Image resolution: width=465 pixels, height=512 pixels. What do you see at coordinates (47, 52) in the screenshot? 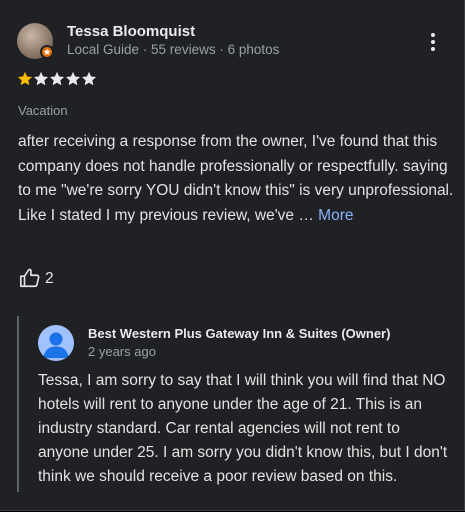
I see `local-guide-badge-icon` at bounding box center [47, 52].